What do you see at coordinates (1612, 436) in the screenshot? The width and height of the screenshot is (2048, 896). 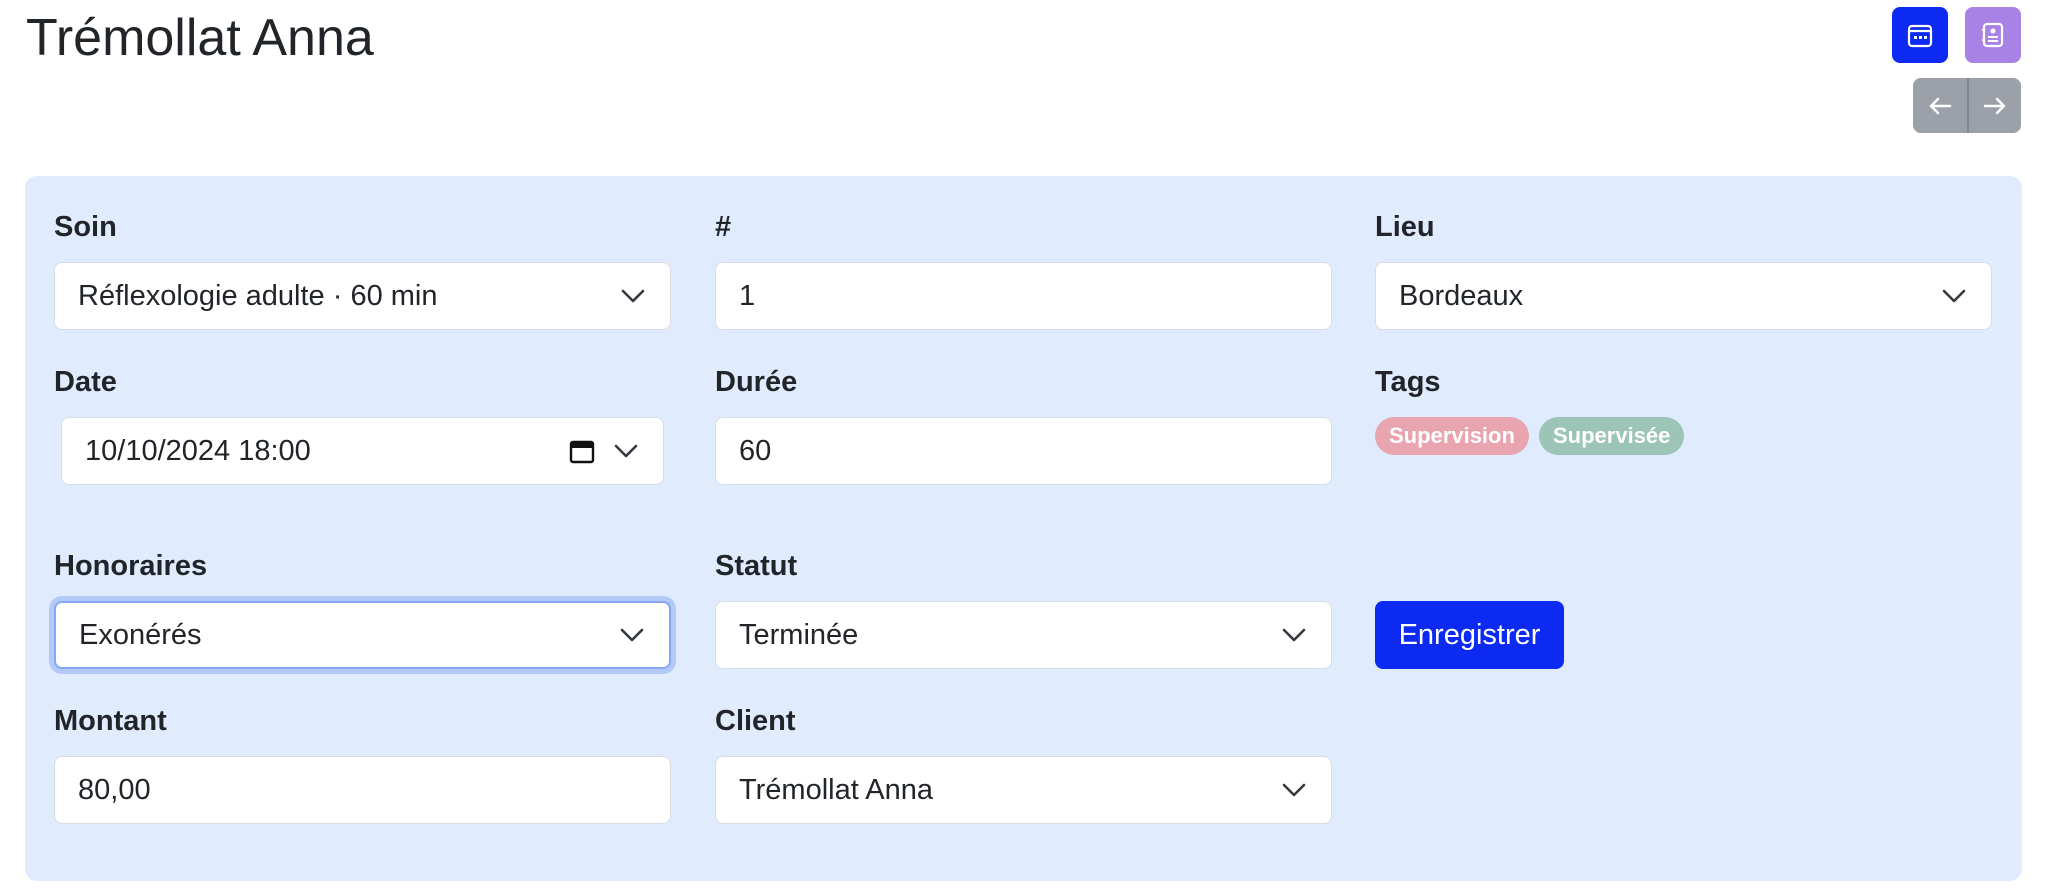 I see `tag-supervisee: Supervisée` at bounding box center [1612, 436].